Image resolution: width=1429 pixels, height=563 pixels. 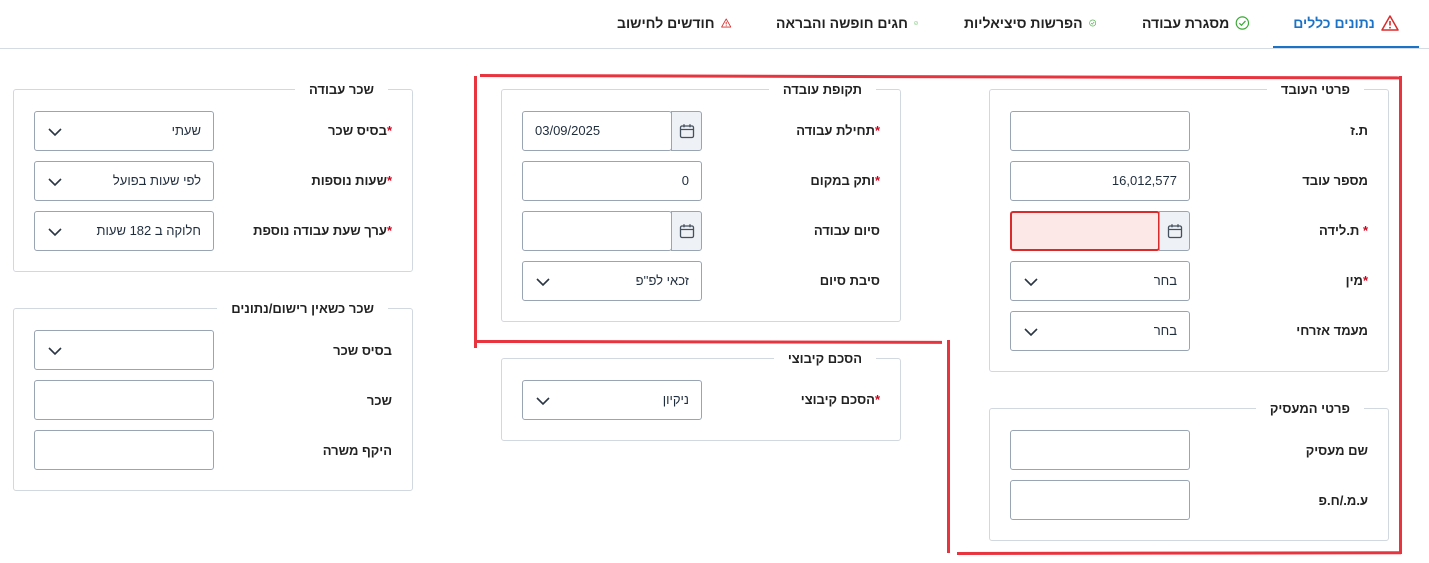 What do you see at coordinates (1100, 181) in the screenshot?
I see `employee-number-input: 16,012,577` at bounding box center [1100, 181].